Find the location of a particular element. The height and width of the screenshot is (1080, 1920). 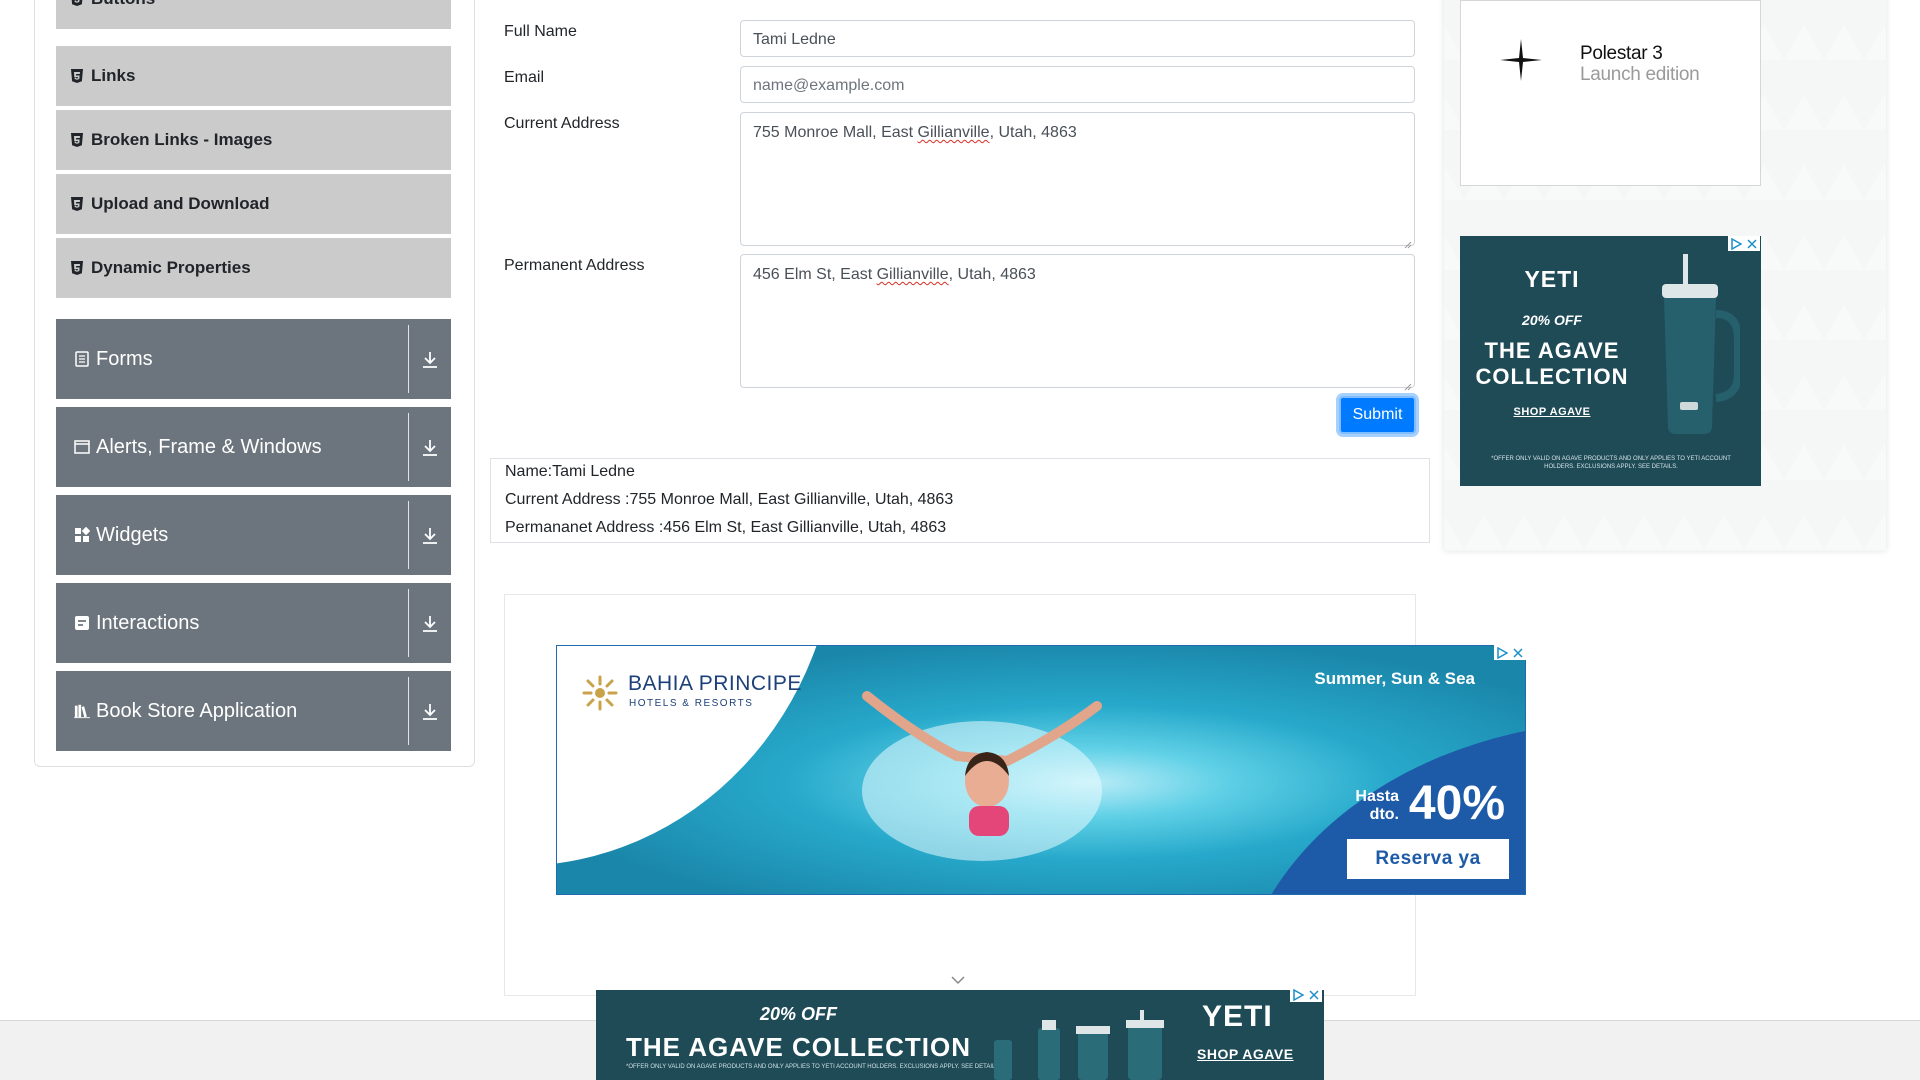

sidebar-group-interactions: Interactions is located at coordinates (253, 623).